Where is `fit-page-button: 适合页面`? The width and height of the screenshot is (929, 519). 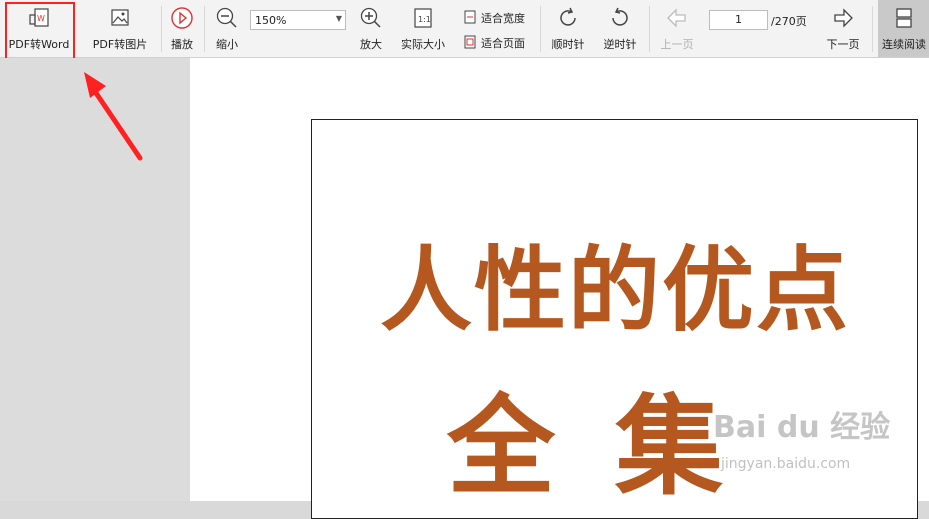
fit-page-button: 适合页面 is located at coordinates (498, 42).